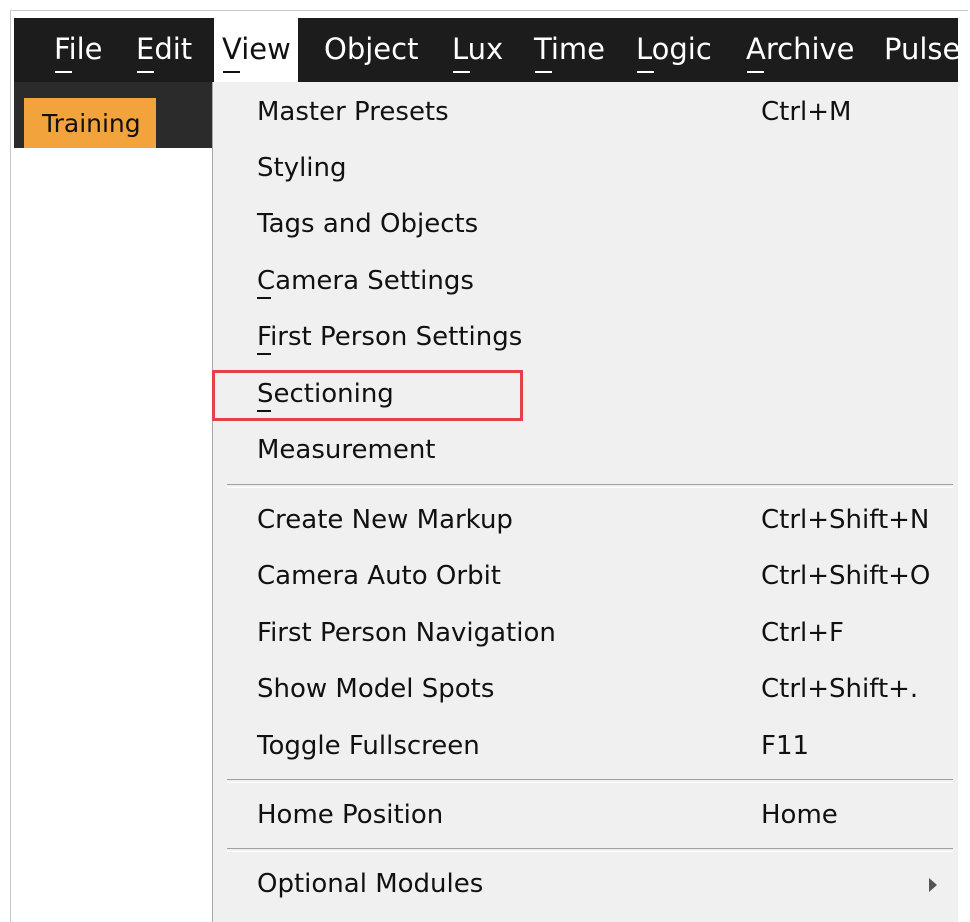 The image size is (970, 922). I want to click on menu-pulse: Pulse, so click(922, 50).